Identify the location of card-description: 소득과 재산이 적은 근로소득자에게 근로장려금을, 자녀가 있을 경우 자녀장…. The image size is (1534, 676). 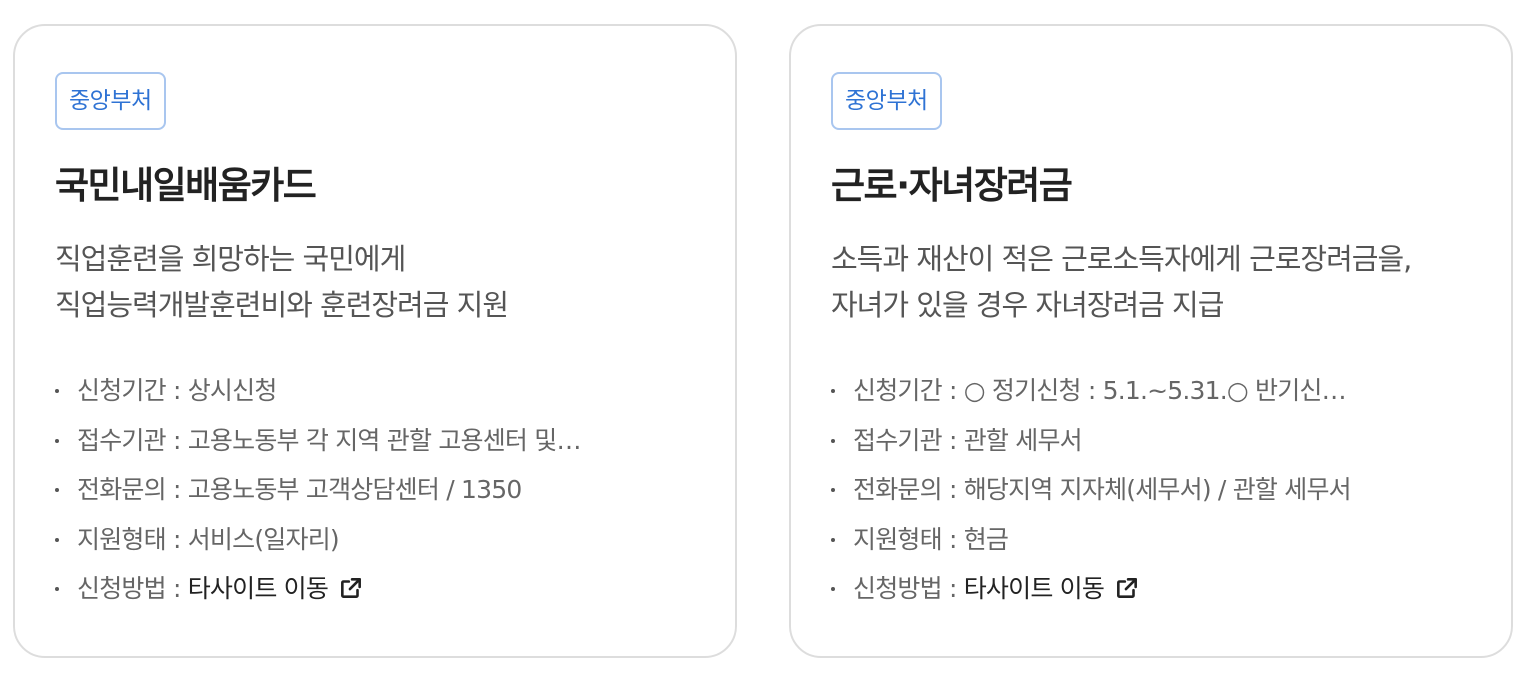
(1151, 282).